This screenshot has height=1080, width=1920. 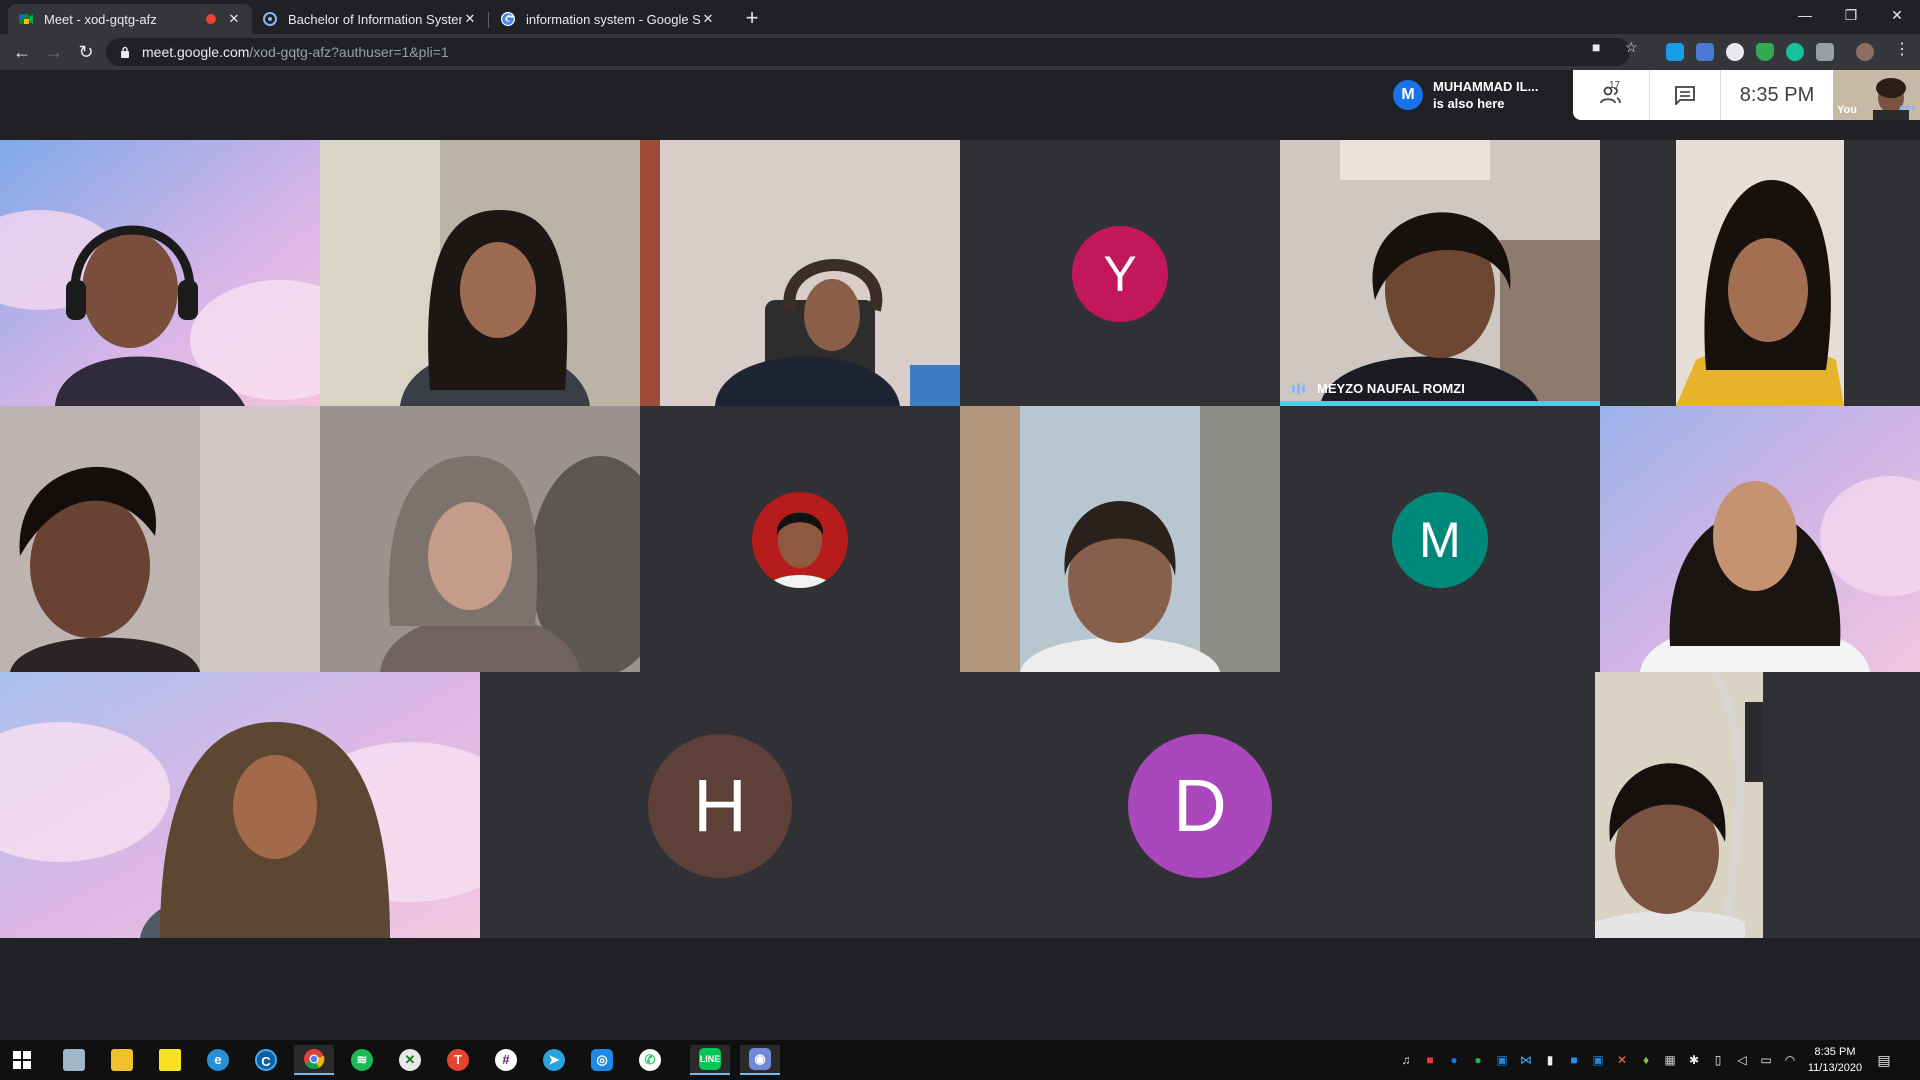 I want to click on participant-tile: D, so click(x=1200, y=805).